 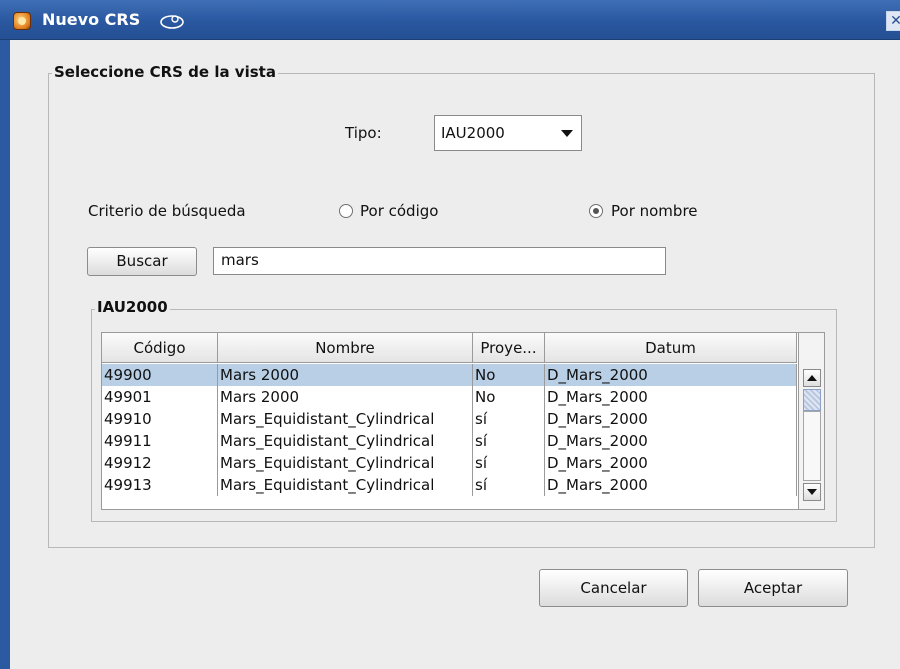 What do you see at coordinates (132, 307) in the screenshot?
I see `results-group-legend: IAU2000` at bounding box center [132, 307].